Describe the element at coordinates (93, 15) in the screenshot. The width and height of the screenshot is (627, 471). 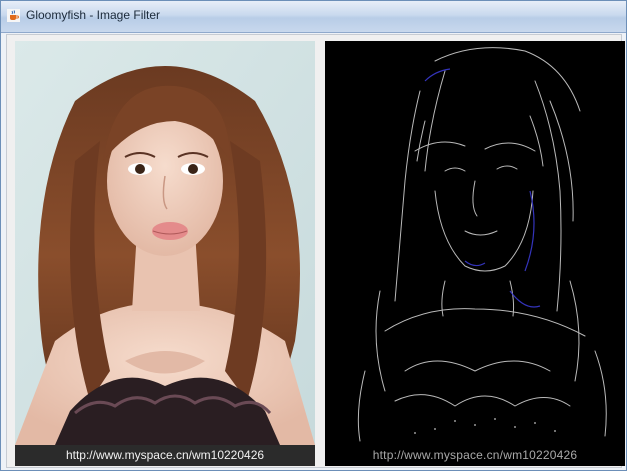
I see `window-title: Gloomyfish - Image Filter` at that location.